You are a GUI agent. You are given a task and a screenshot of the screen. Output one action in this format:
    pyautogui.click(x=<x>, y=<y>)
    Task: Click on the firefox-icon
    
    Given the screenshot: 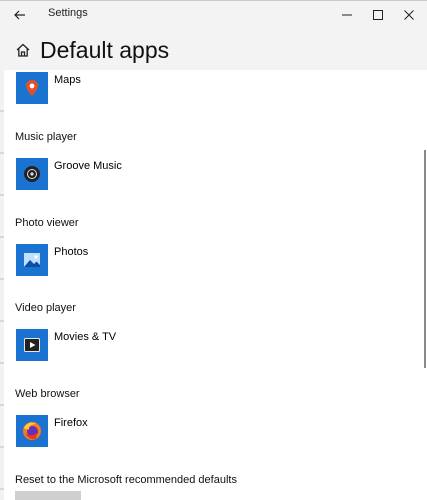 What is the action you would take?
    pyautogui.click(x=32, y=431)
    